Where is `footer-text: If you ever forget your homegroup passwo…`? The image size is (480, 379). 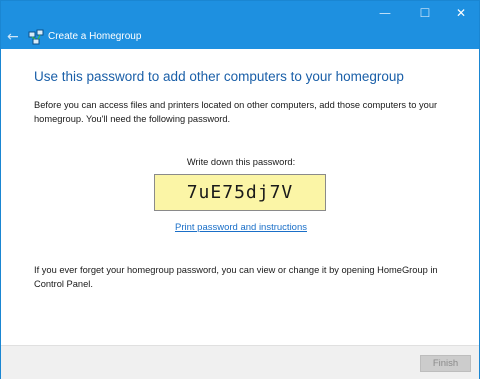 footer-text: If you ever forget your homegroup passwo… is located at coordinates (236, 277).